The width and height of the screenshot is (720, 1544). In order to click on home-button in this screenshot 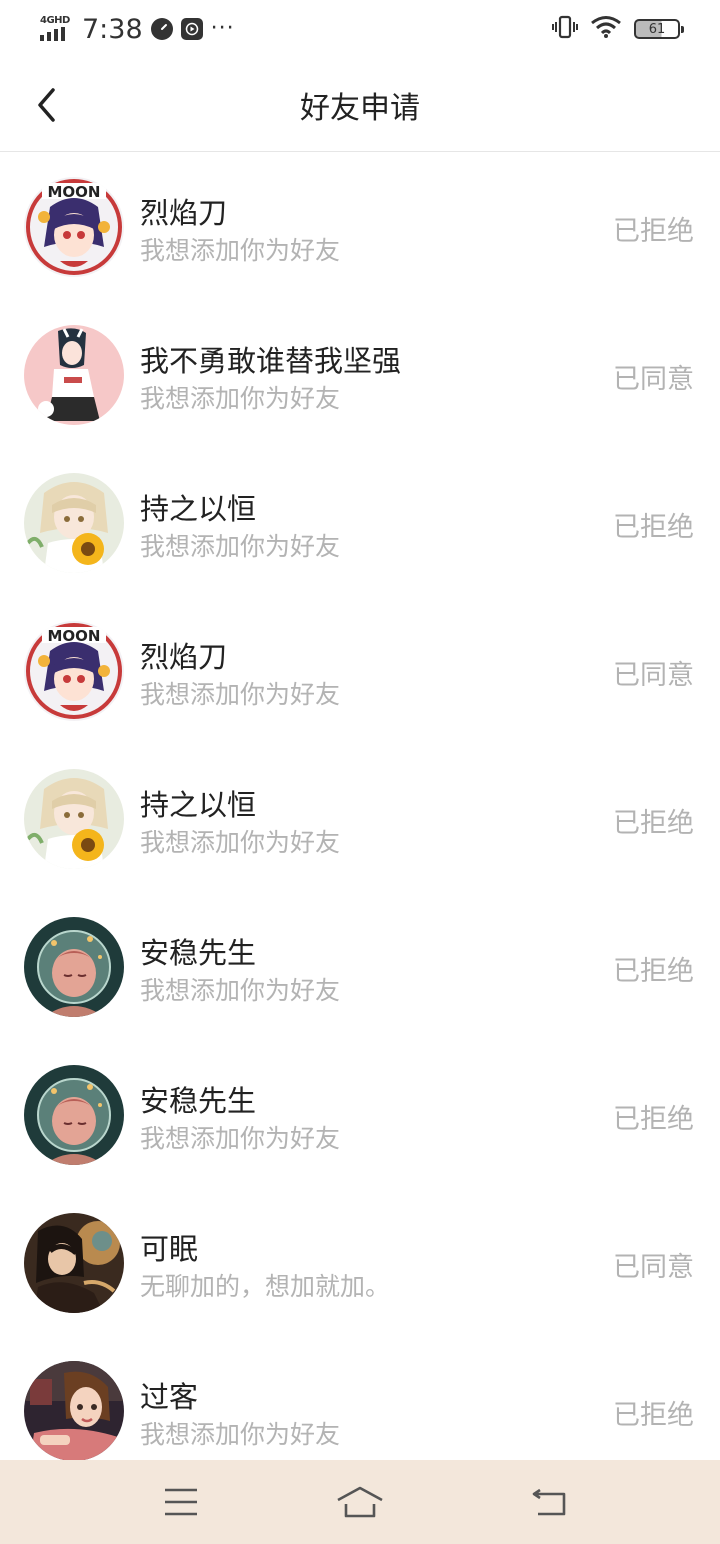, I will do `click(360, 1502)`.